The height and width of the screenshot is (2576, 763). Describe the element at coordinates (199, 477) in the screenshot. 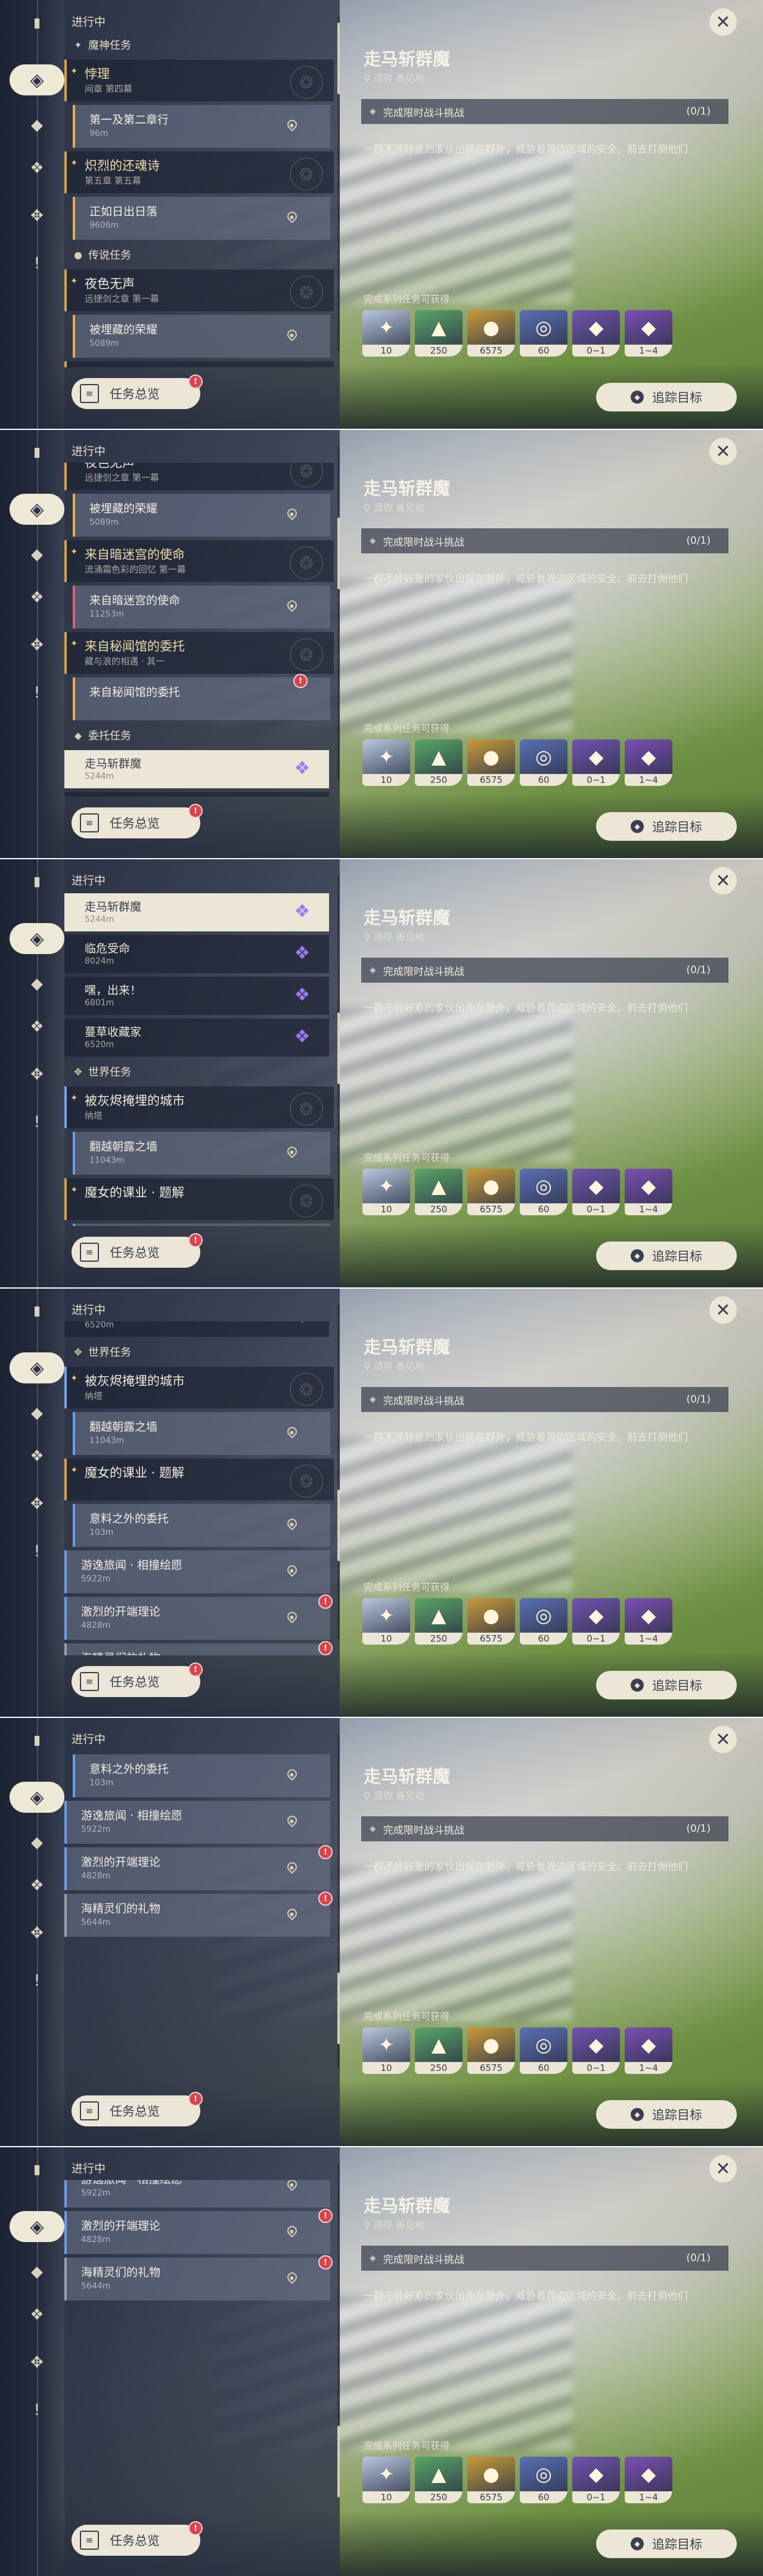

I see `quest-header: ✦ 夜色无声远捷剑之章 第一幕 ❂` at that location.